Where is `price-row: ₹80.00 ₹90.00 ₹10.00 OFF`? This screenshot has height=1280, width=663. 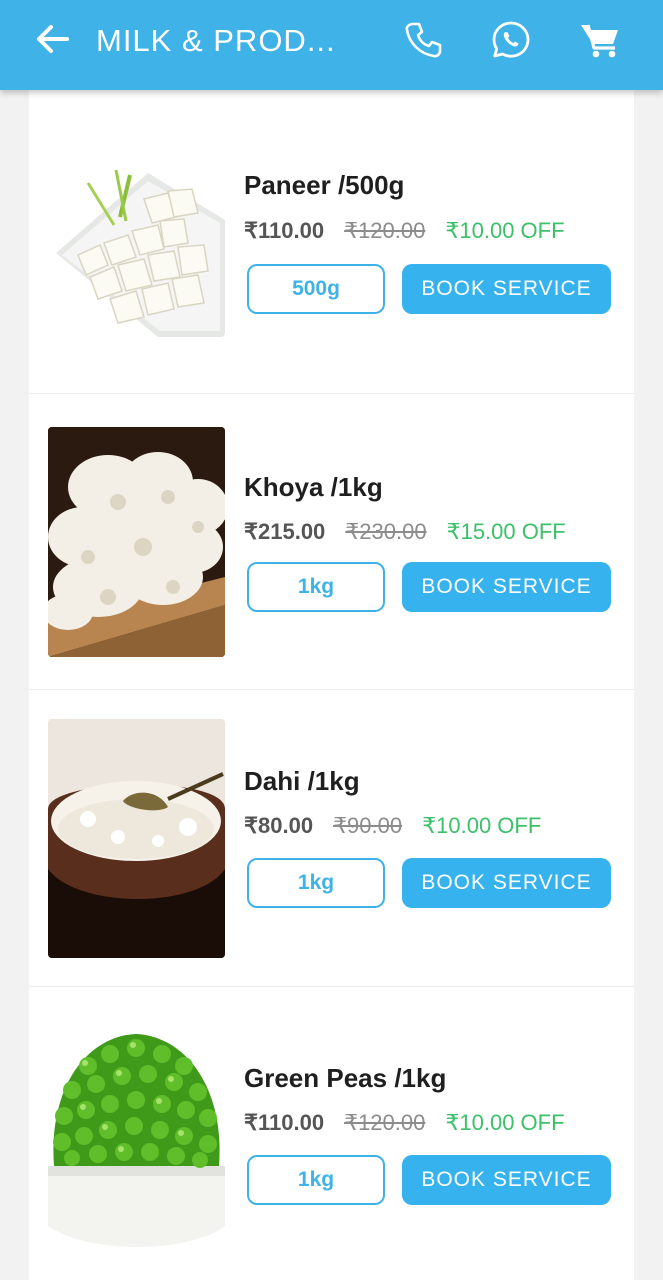 price-row: ₹80.00 ₹90.00 ₹10.00 OFF is located at coordinates (392, 826).